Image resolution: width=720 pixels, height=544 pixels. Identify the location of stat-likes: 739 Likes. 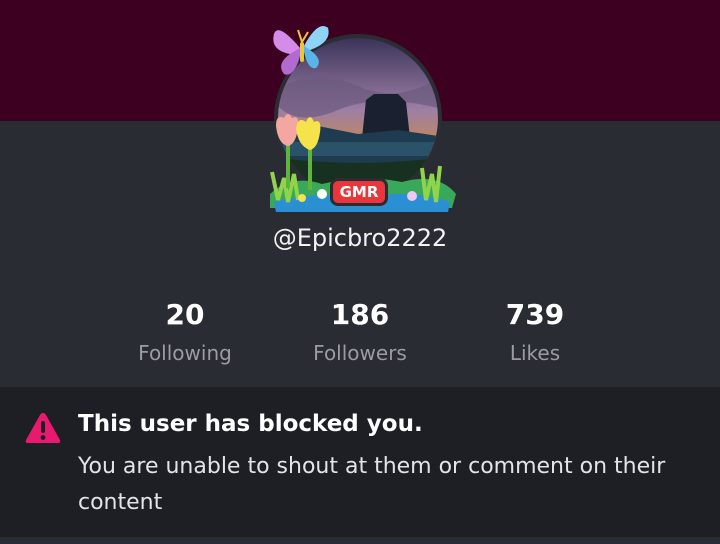
(535, 332).